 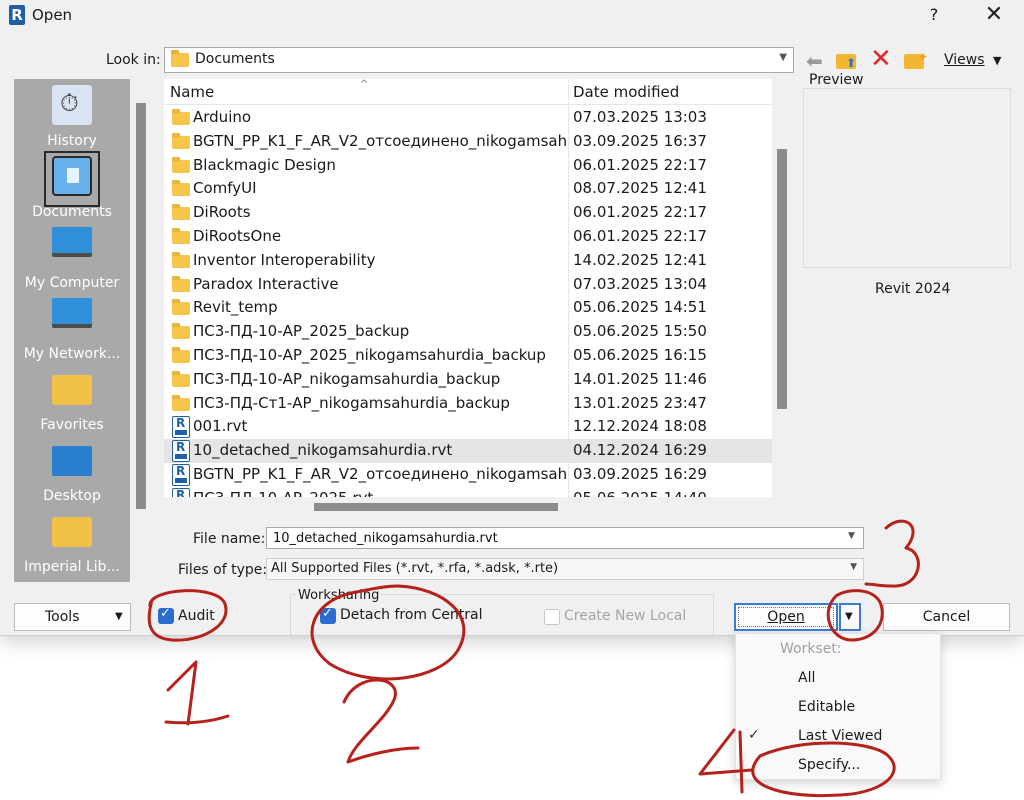 I want to click on column-header-date: Date modified, so click(x=626, y=92).